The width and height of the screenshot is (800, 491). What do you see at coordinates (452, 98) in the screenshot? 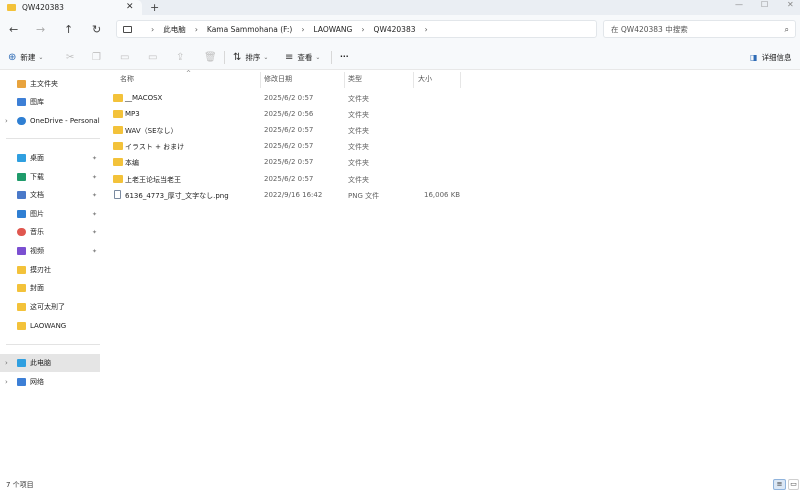
I see `table-row: __MACOSX 2025/6/2 0:57 文件夹` at bounding box center [452, 98].